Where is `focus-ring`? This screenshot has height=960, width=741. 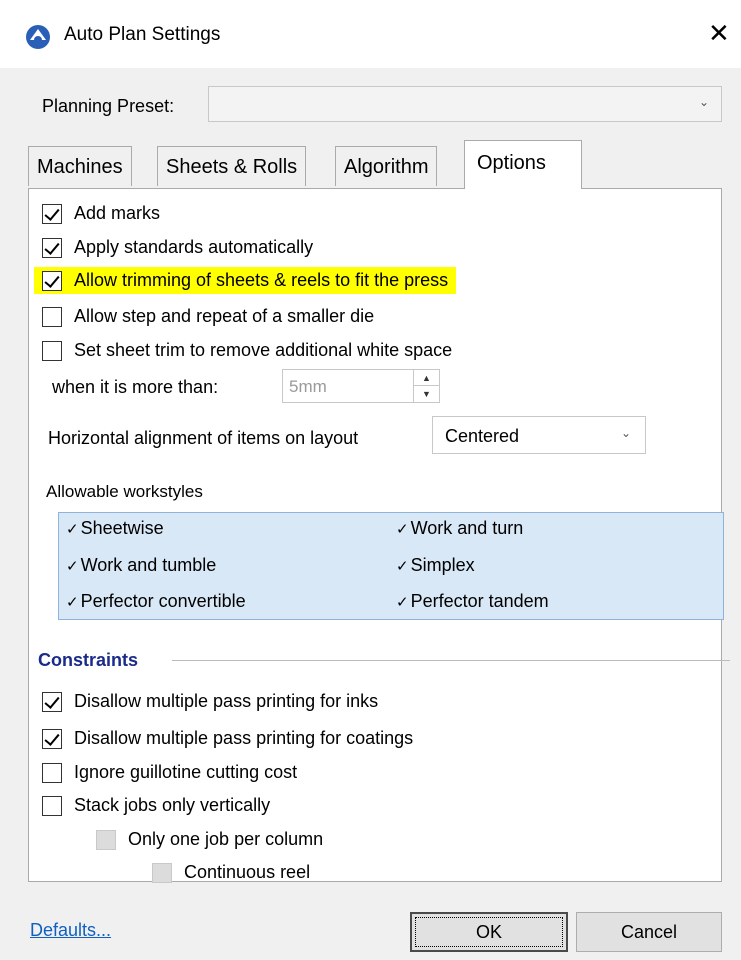
focus-ring is located at coordinates (489, 932).